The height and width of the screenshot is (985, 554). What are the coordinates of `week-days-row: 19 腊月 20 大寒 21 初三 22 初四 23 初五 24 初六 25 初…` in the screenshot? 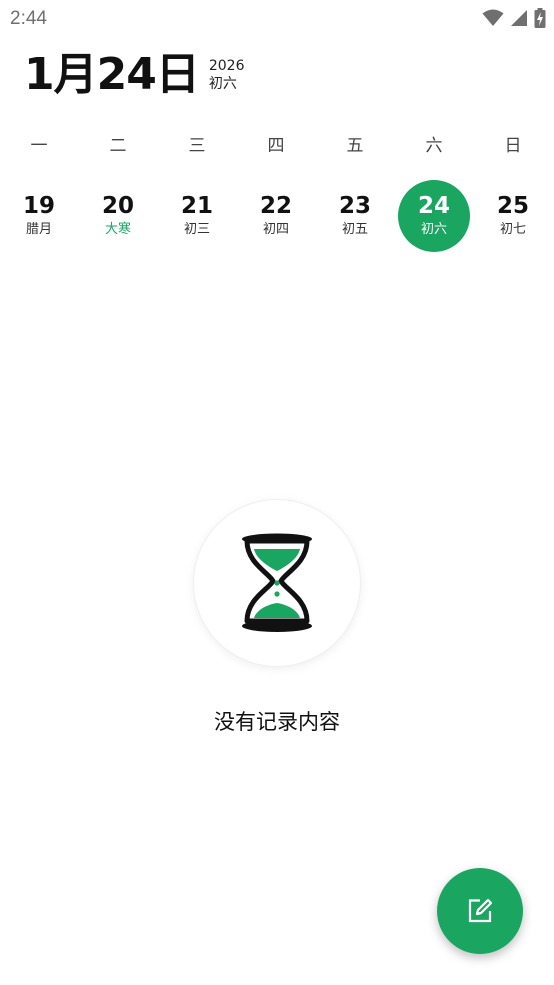 It's located at (277, 217).